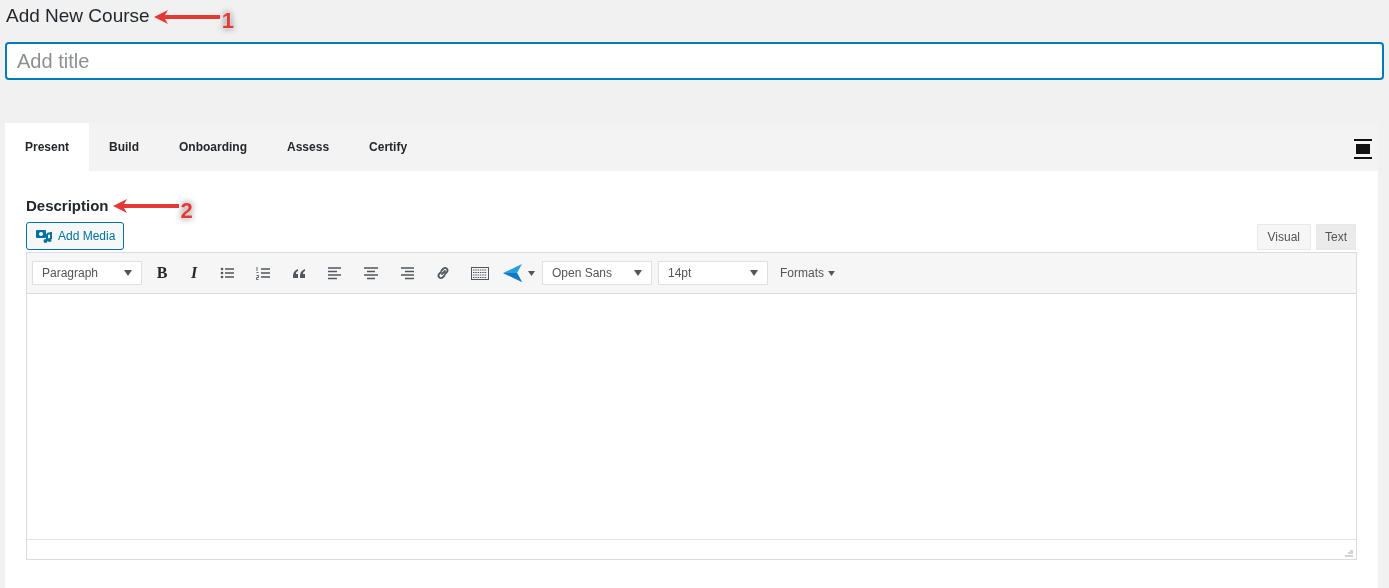 The width and height of the screenshot is (1389, 588). Describe the element at coordinates (75, 236) in the screenshot. I see `add-media-button: Add Media` at that location.